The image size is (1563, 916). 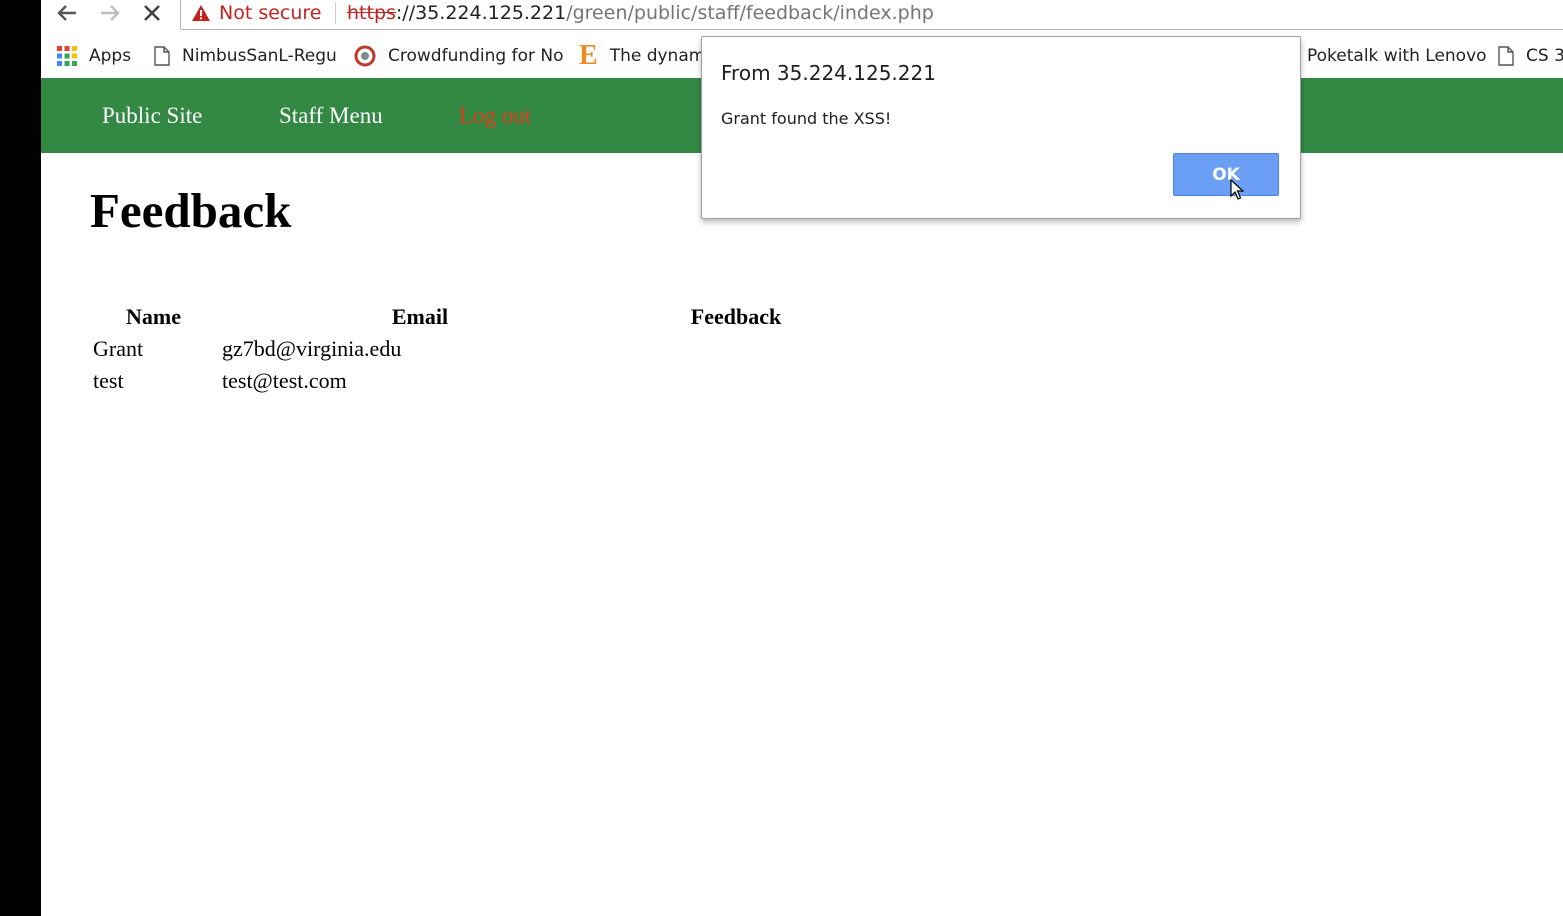 I want to click on mouse-cursor-icon, so click(x=1237, y=189).